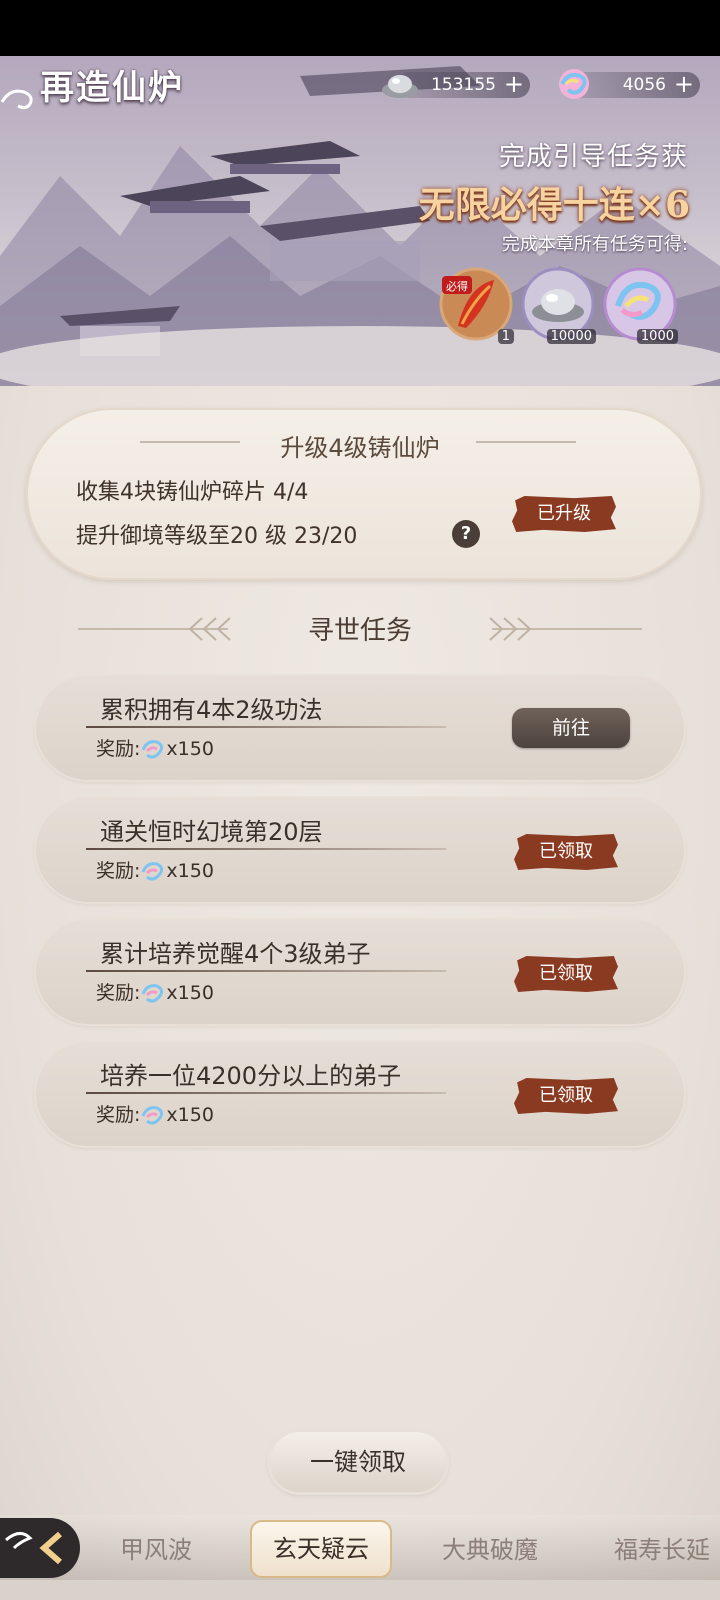 The image size is (720, 1600). What do you see at coordinates (640, 305) in the screenshot?
I see `reward-item-gems: 1000` at bounding box center [640, 305].